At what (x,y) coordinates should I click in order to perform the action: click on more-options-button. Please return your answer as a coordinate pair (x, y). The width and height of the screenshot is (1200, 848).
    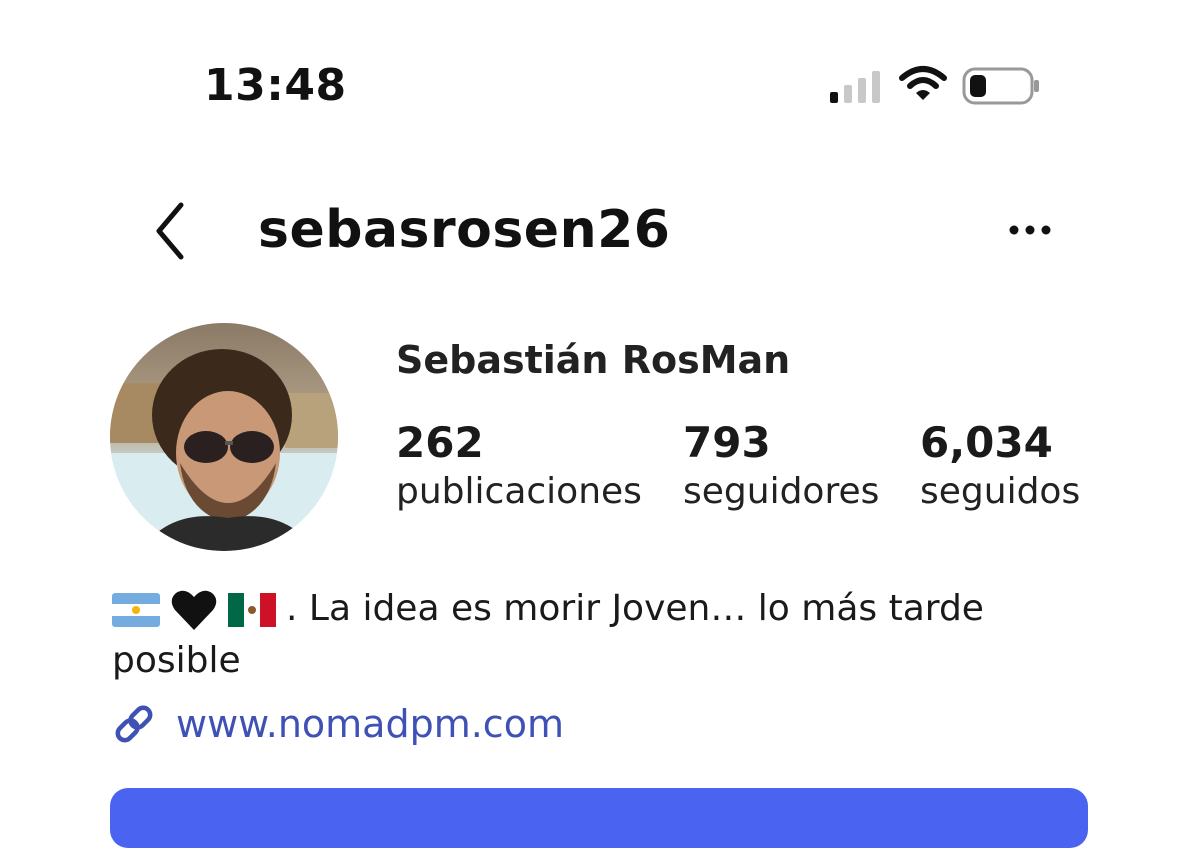
    Looking at the image, I should click on (1030, 230).